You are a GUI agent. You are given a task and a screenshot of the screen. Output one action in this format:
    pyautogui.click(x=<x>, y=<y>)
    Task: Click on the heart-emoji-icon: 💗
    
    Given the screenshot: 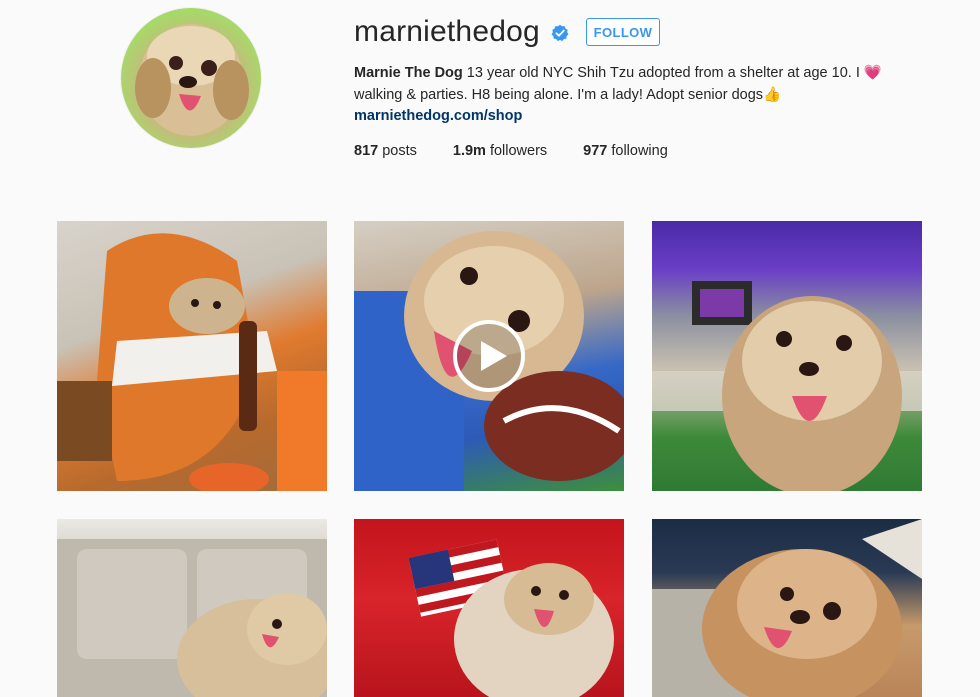 What is the action you would take?
    pyautogui.click(x=872, y=73)
    